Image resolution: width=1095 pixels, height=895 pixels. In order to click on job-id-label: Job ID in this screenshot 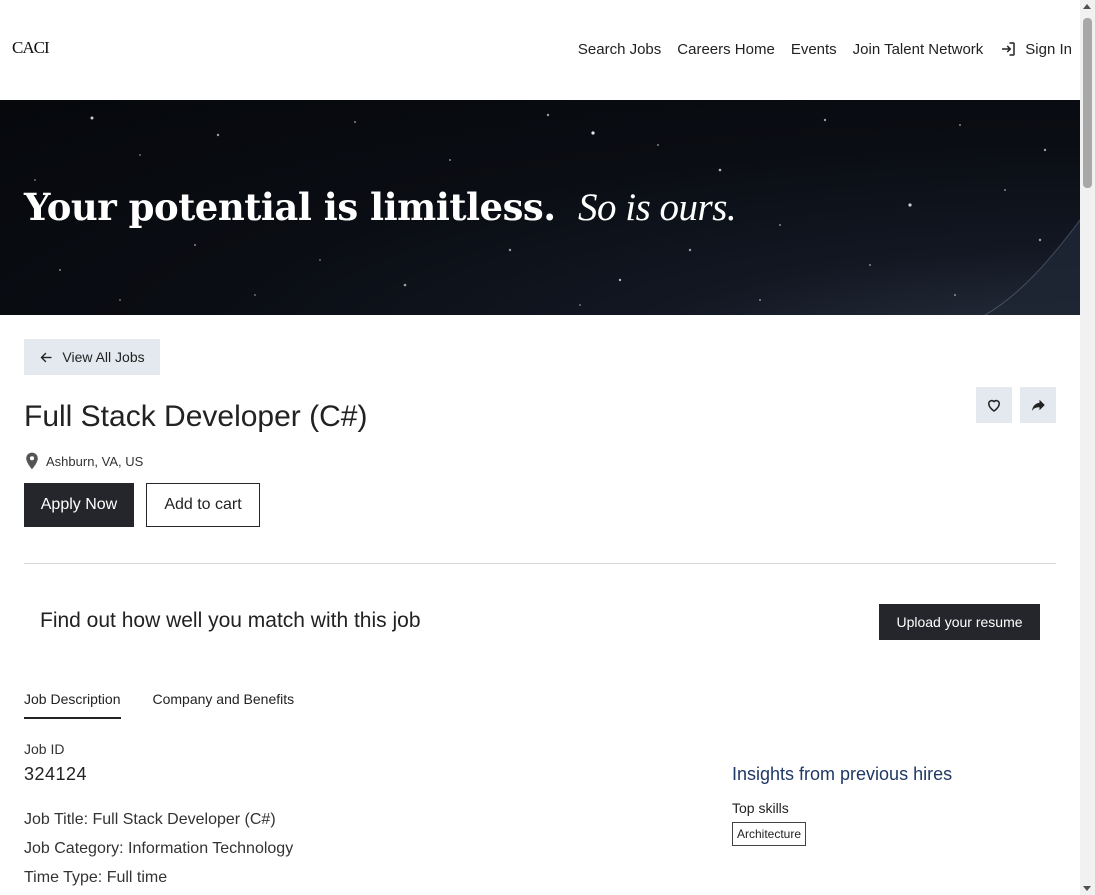, I will do `click(44, 749)`.